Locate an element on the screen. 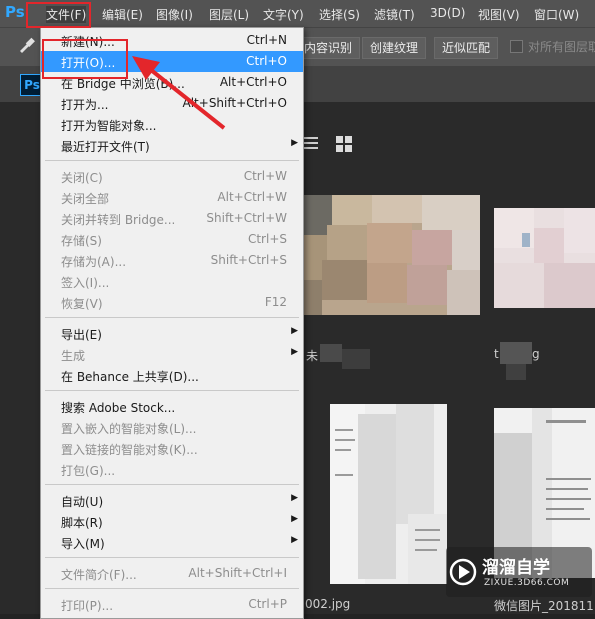 The height and width of the screenshot is (619, 595). menu-item-label: 存储(S) is located at coordinates (81, 241).